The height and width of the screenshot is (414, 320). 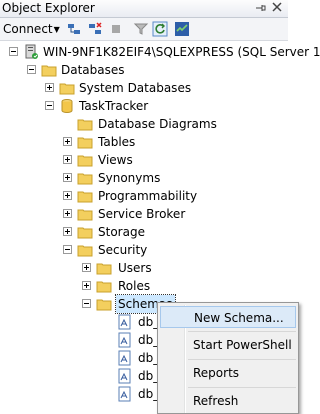 What do you see at coordinates (228, 373) in the screenshot?
I see `menu-item-reports: Reports` at bounding box center [228, 373].